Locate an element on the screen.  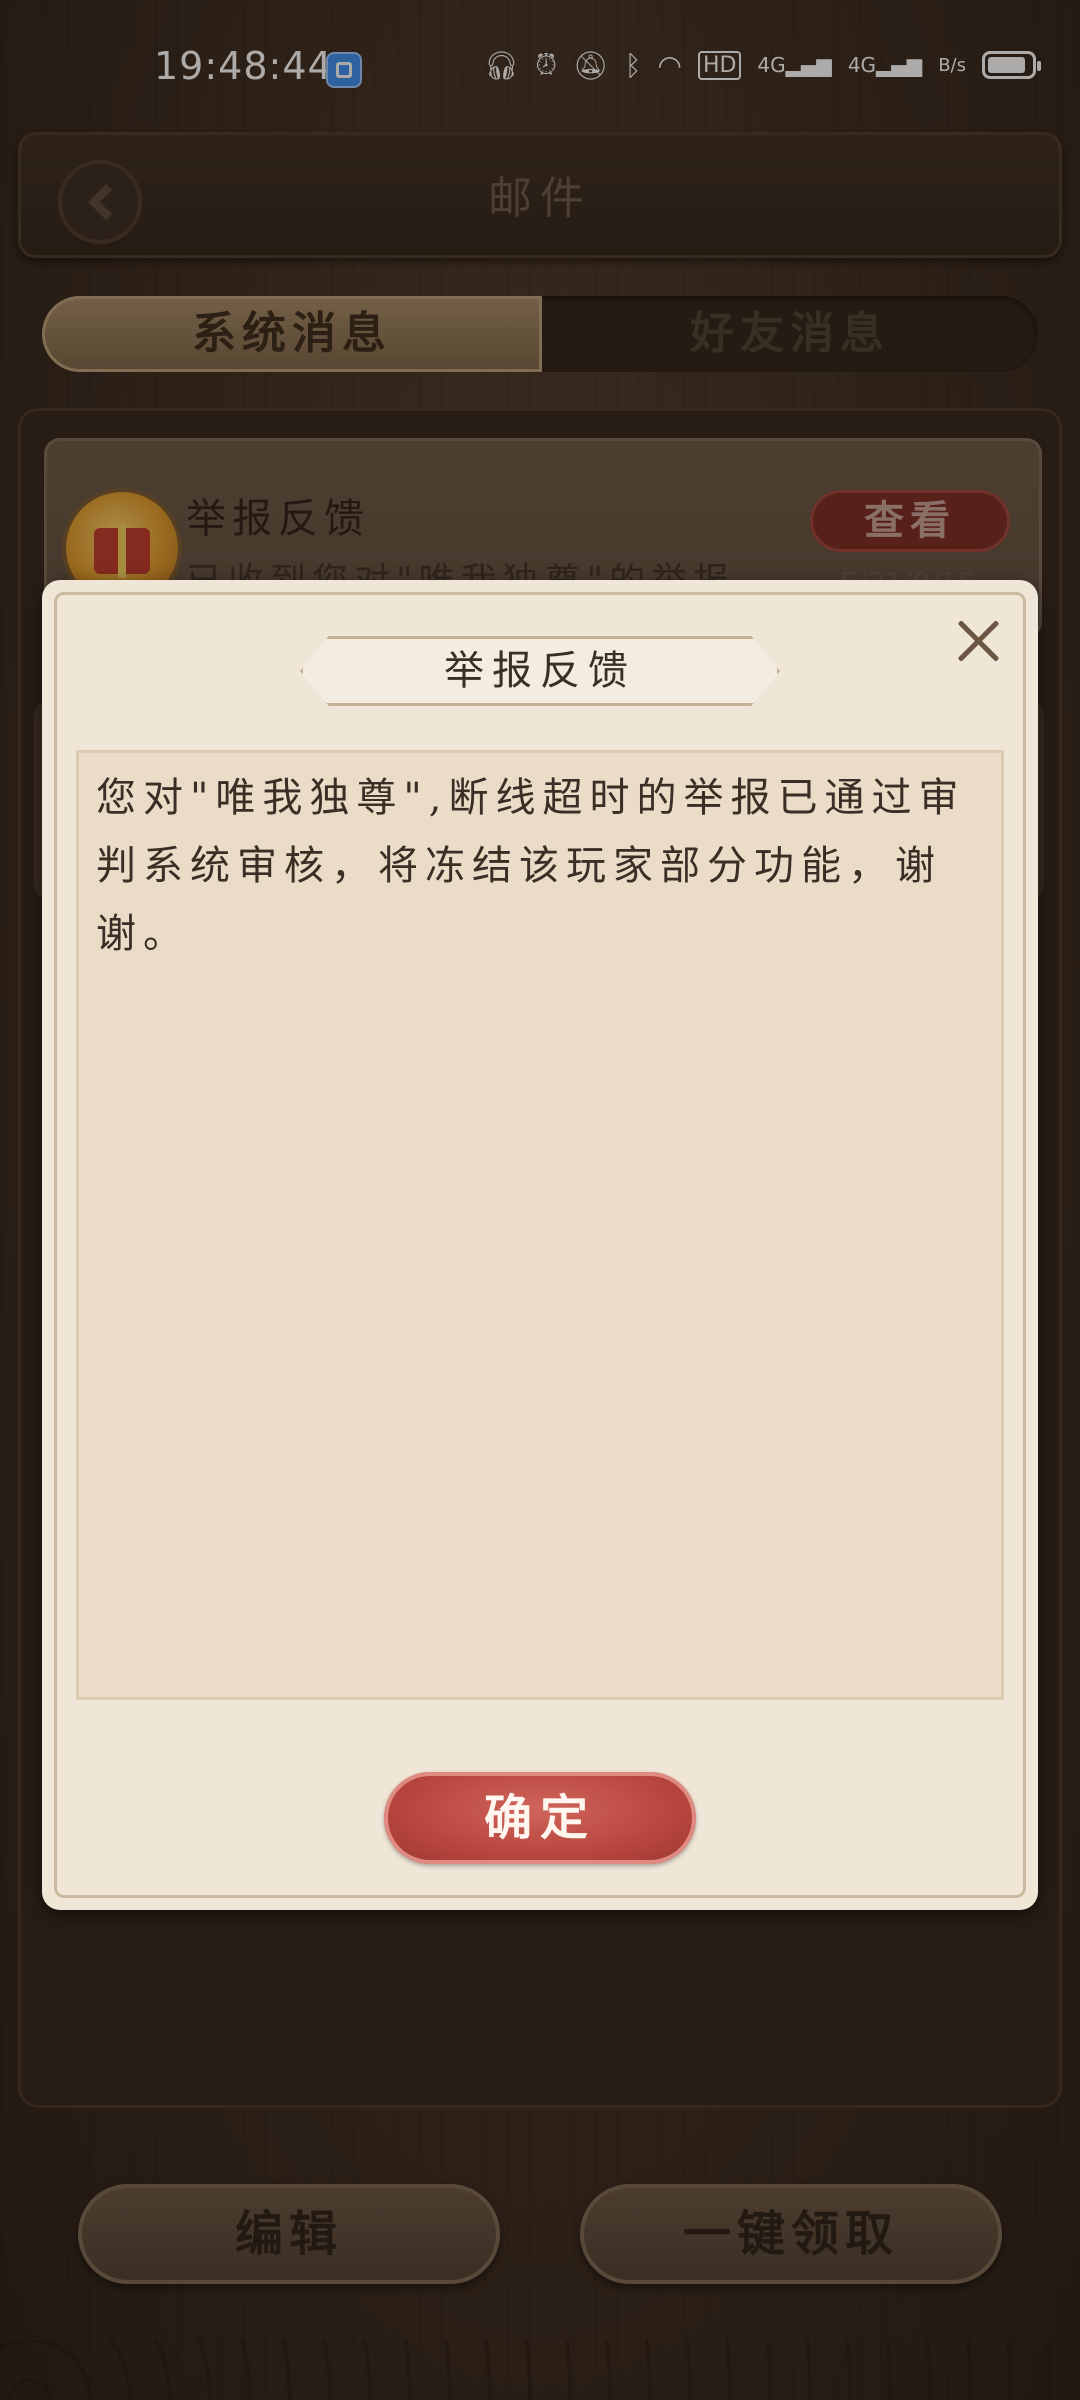
dialog-message: 您对"唯我独尊",断线超时的举报已通过审判系统审核，将冻结该玩家部分功能，谢谢。 is located at coordinates (531, 866).